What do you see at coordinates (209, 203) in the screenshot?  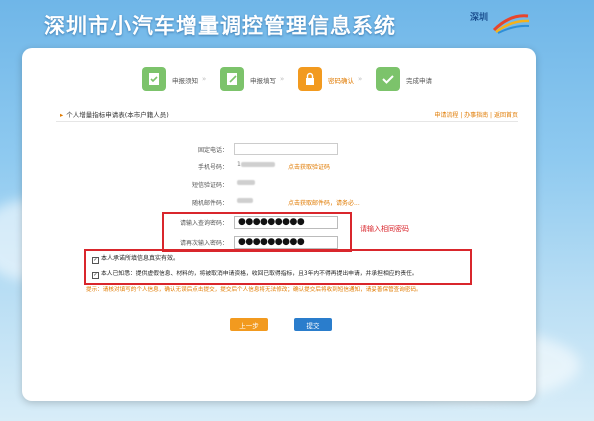 I see `email-code-label: 随机邮件码：` at bounding box center [209, 203].